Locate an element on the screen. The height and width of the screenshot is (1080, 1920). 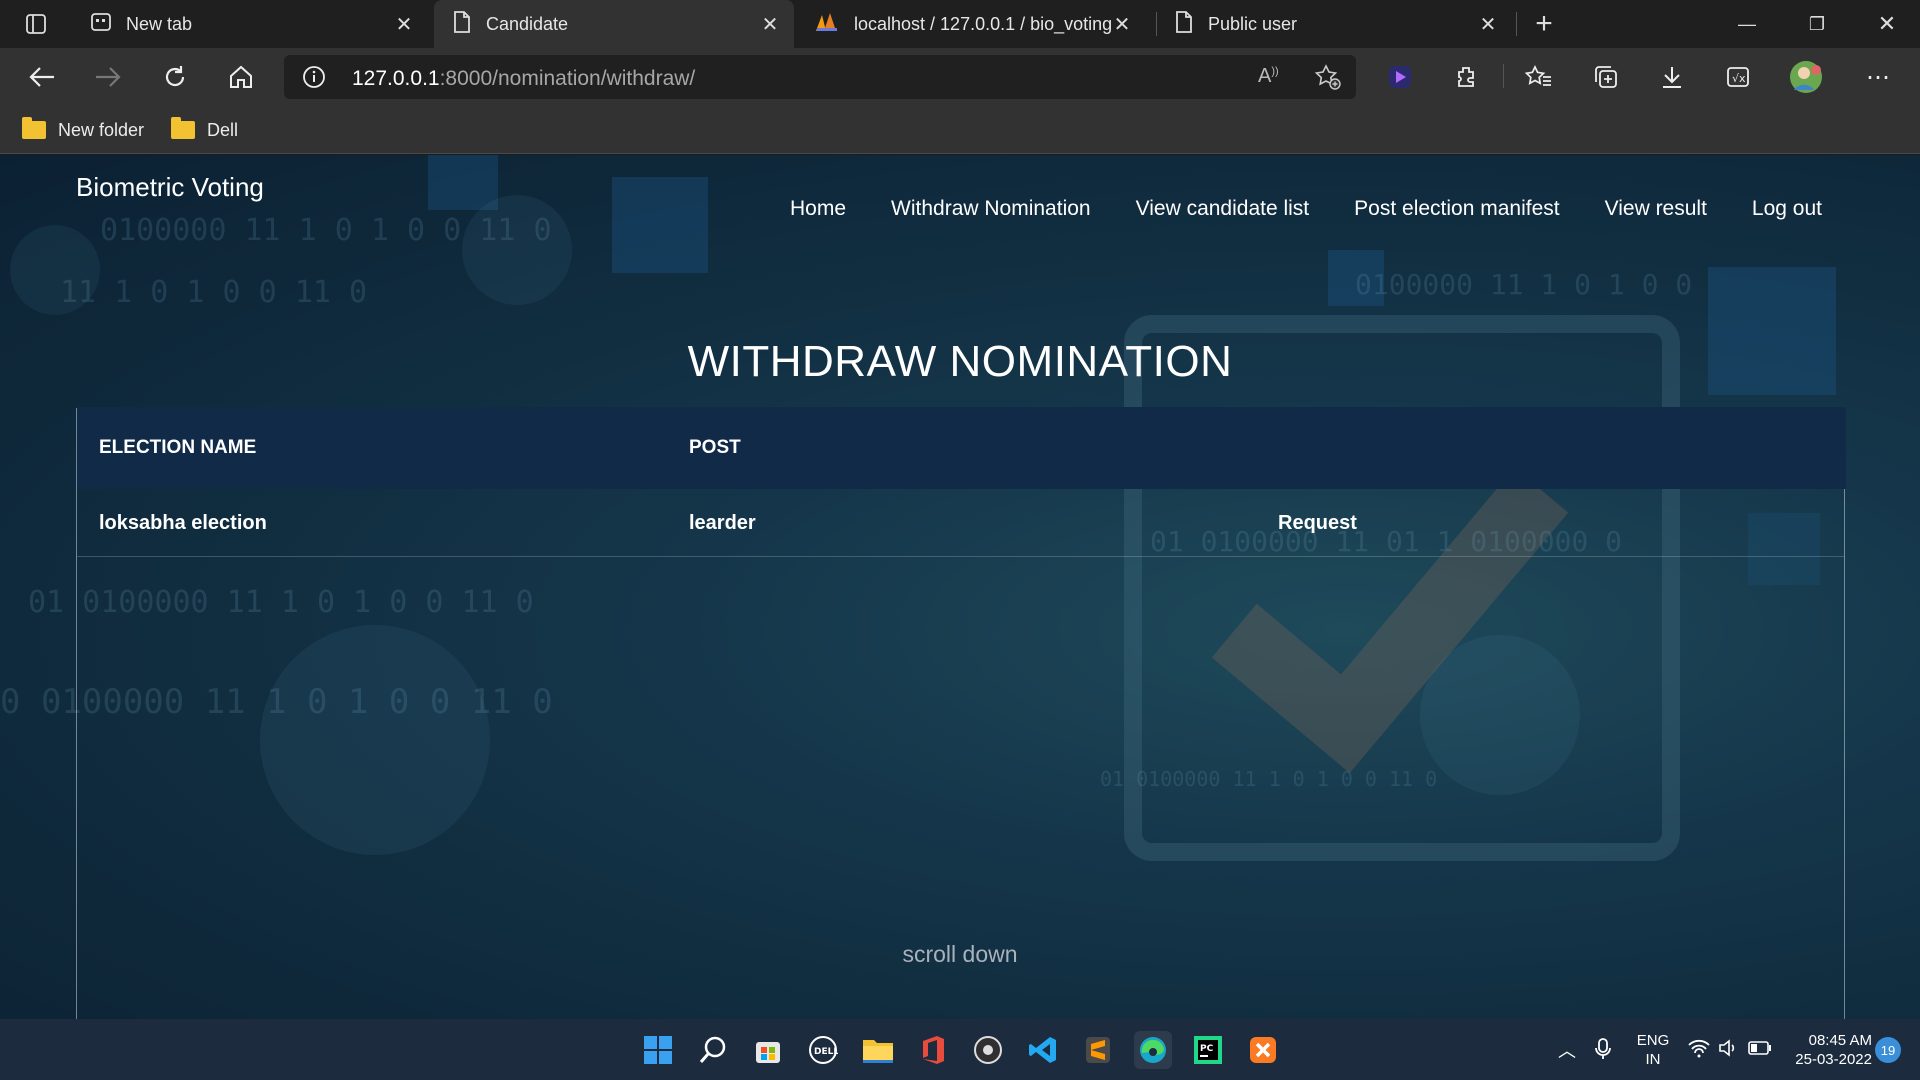
clock-time: 08:45 AM is located at coordinates (1840, 1040).